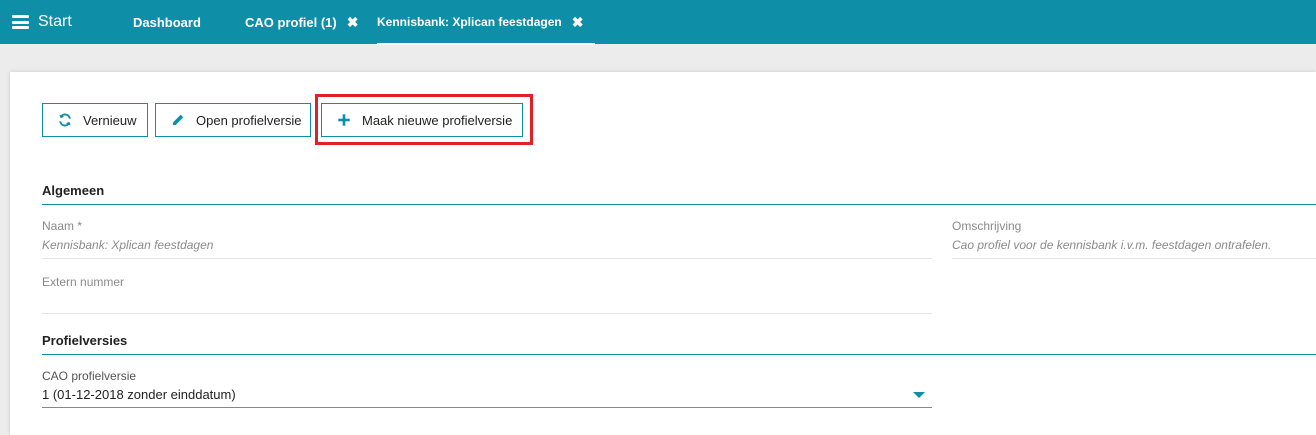 Image resolution: width=1316 pixels, height=435 pixels. Describe the element at coordinates (469, 22) in the screenshot. I see `tab-label: Kennisbank: Xplican feestdagen` at that location.